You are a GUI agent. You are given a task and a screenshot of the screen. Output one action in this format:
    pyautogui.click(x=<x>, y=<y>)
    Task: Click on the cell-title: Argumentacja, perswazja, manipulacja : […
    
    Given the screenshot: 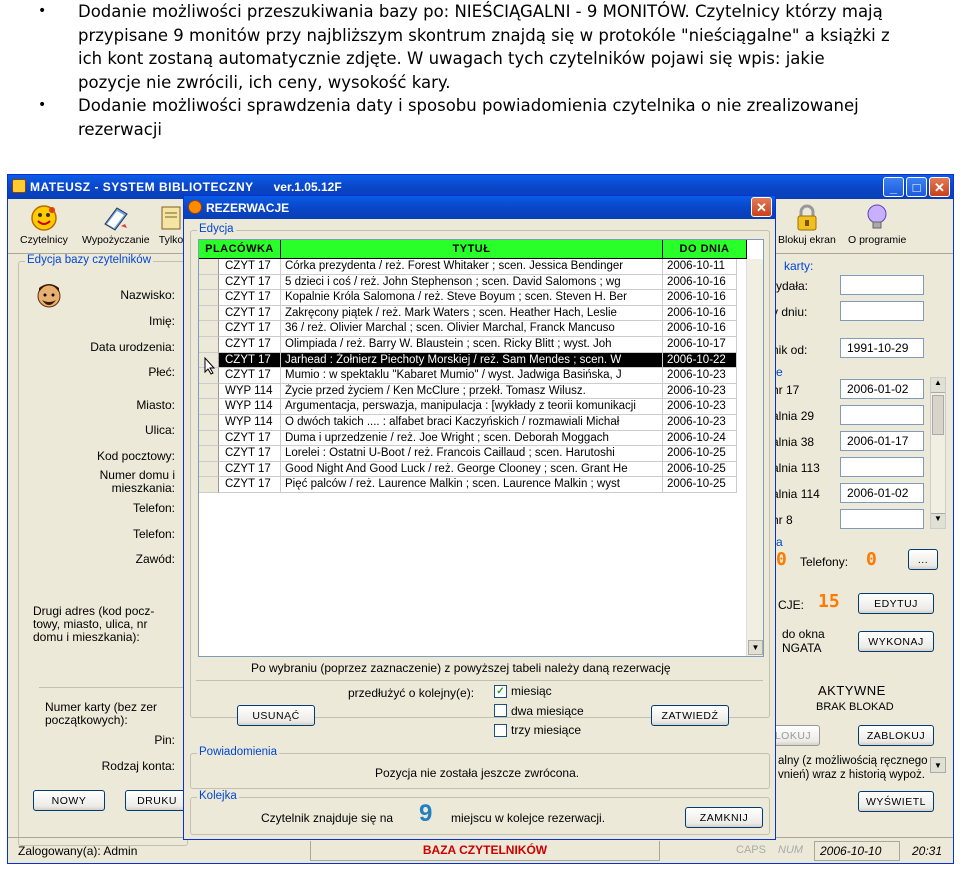 What is the action you would take?
    pyautogui.click(x=472, y=407)
    